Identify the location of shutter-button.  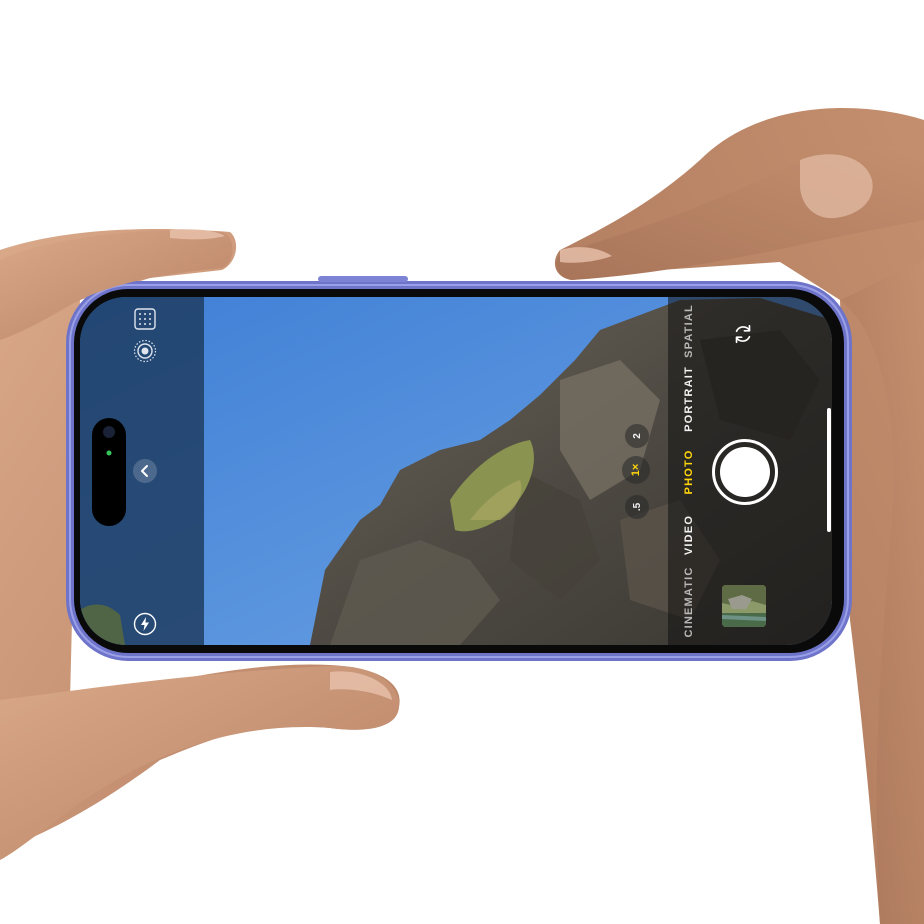
(745, 472).